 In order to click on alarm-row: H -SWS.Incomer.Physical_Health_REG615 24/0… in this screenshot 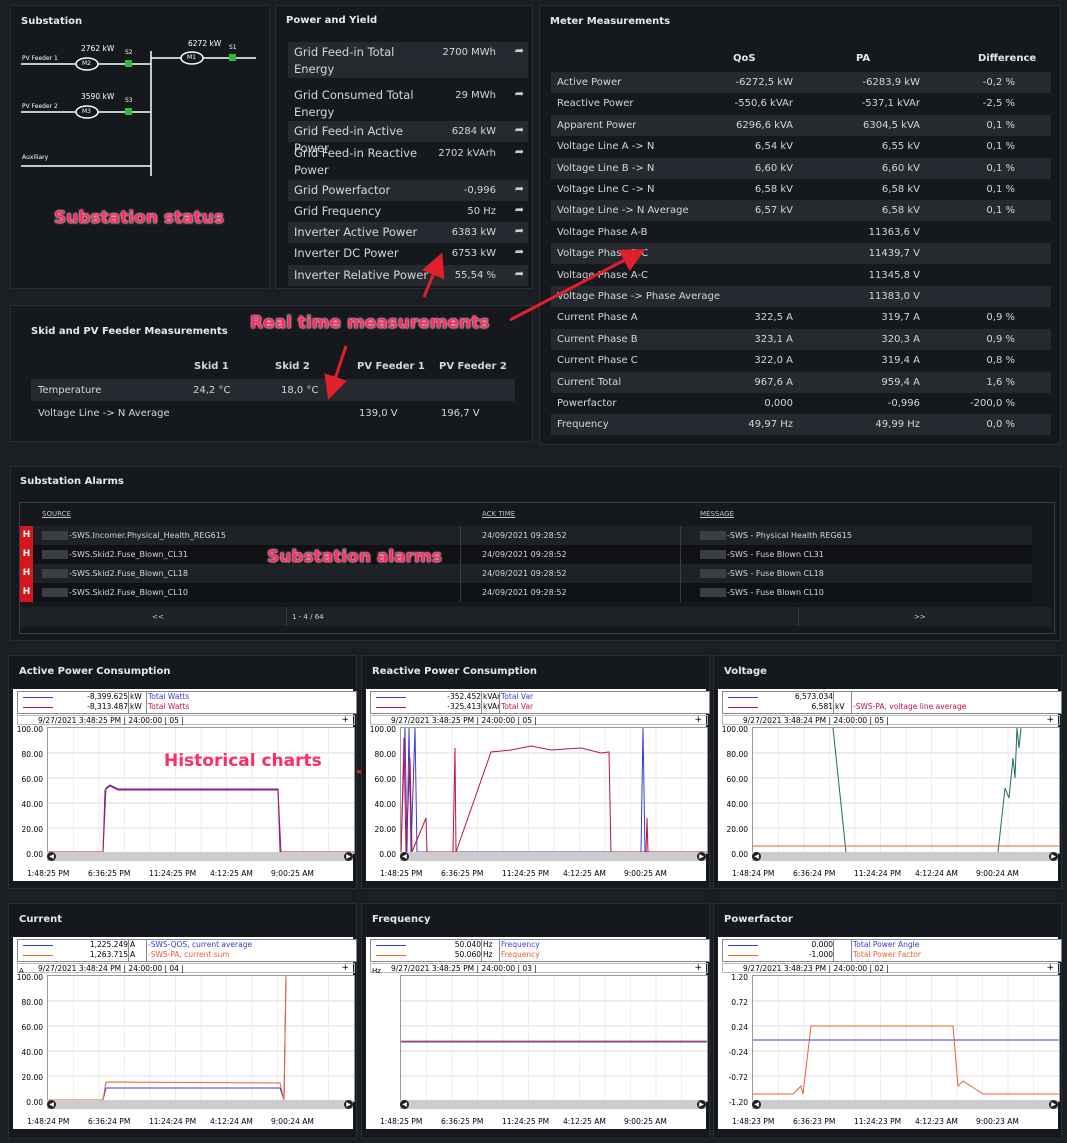, I will do `click(526, 535)`.